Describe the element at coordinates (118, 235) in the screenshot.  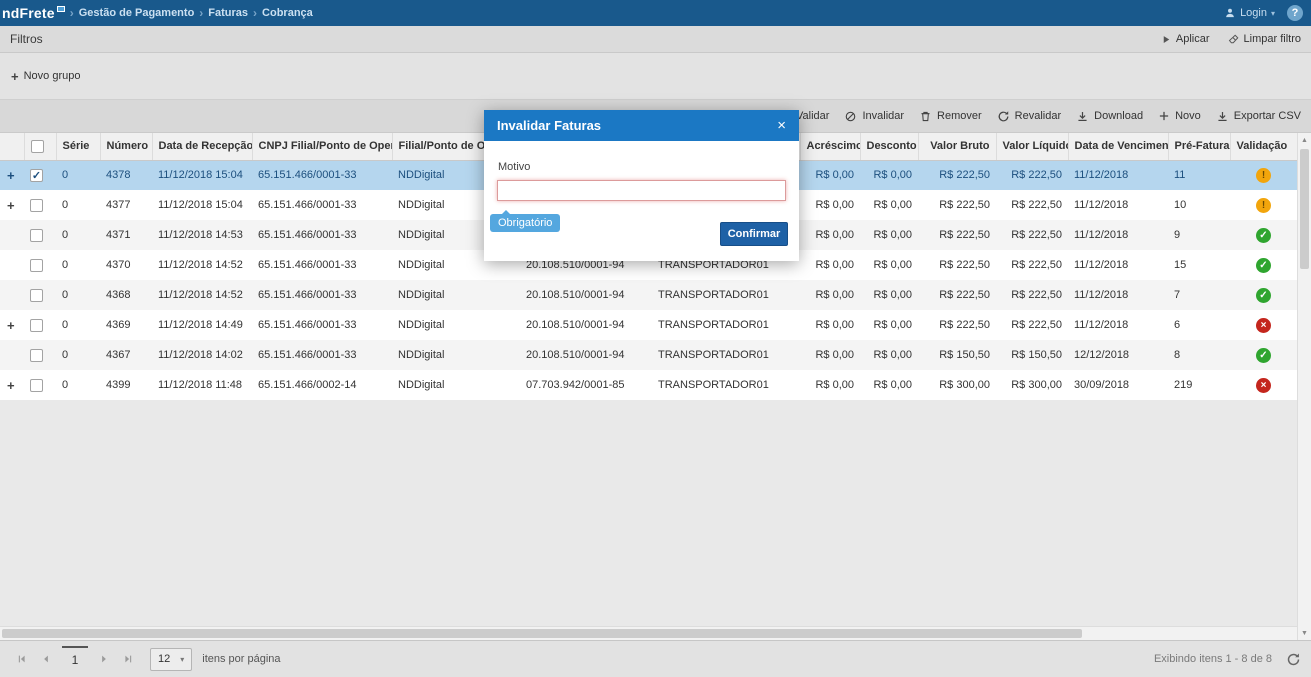
I see `cell-numero: 4371` at that location.